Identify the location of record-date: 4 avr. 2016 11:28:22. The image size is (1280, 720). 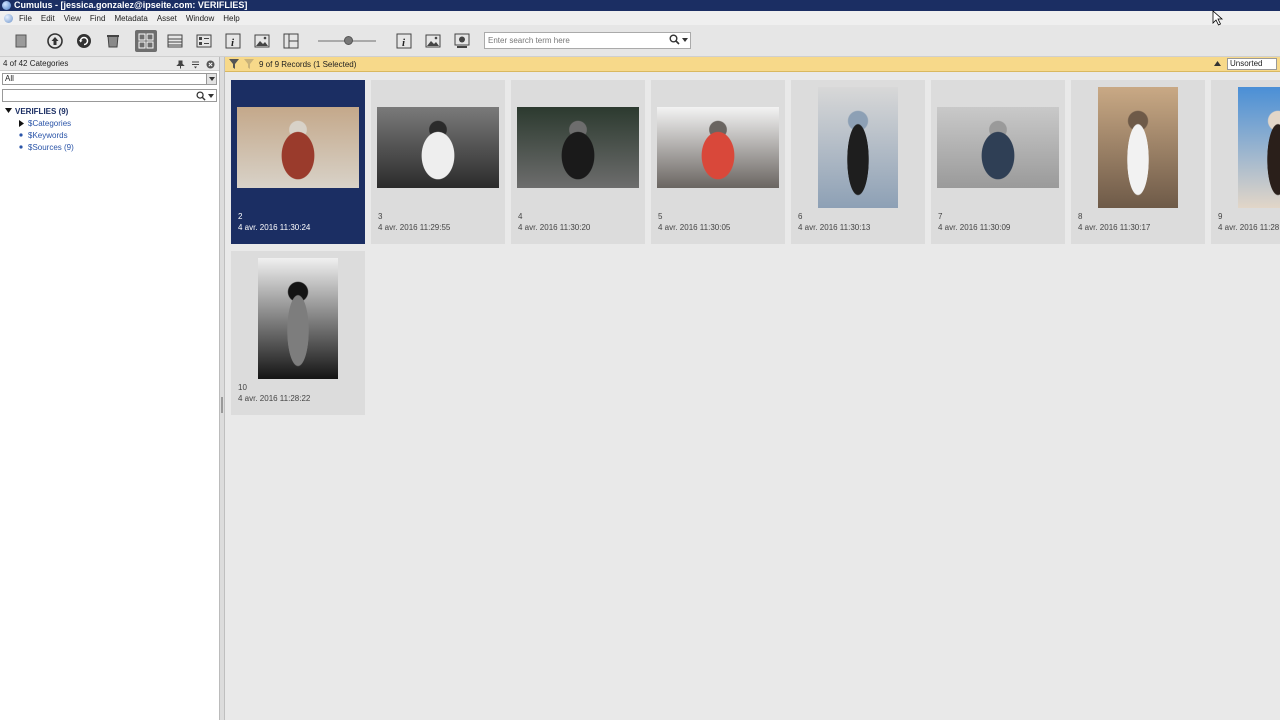
(274, 398).